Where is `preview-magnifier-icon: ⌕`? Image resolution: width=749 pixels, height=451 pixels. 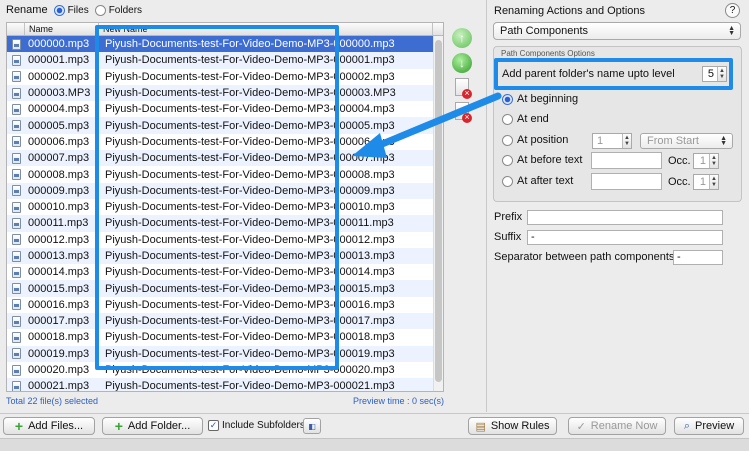 preview-magnifier-icon: ⌕ is located at coordinates (687, 425).